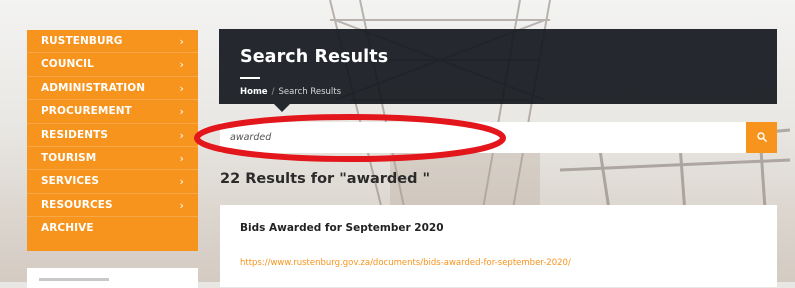 The width and height of the screenshot is (795, 288). What do you see at coordinates (67, 228) in the screenshot?
I see `sidebar-item-label: ARCHIVE` at bounding box center [67, 228].